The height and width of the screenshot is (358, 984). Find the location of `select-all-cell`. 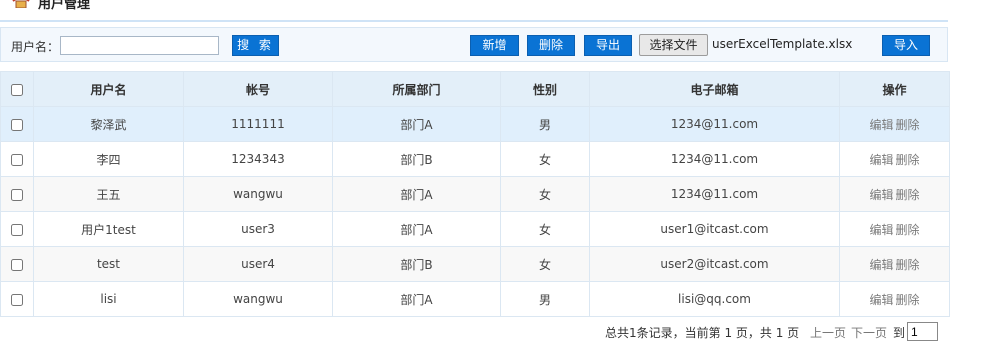

select-all-cell is located at coordinates (17, 89).